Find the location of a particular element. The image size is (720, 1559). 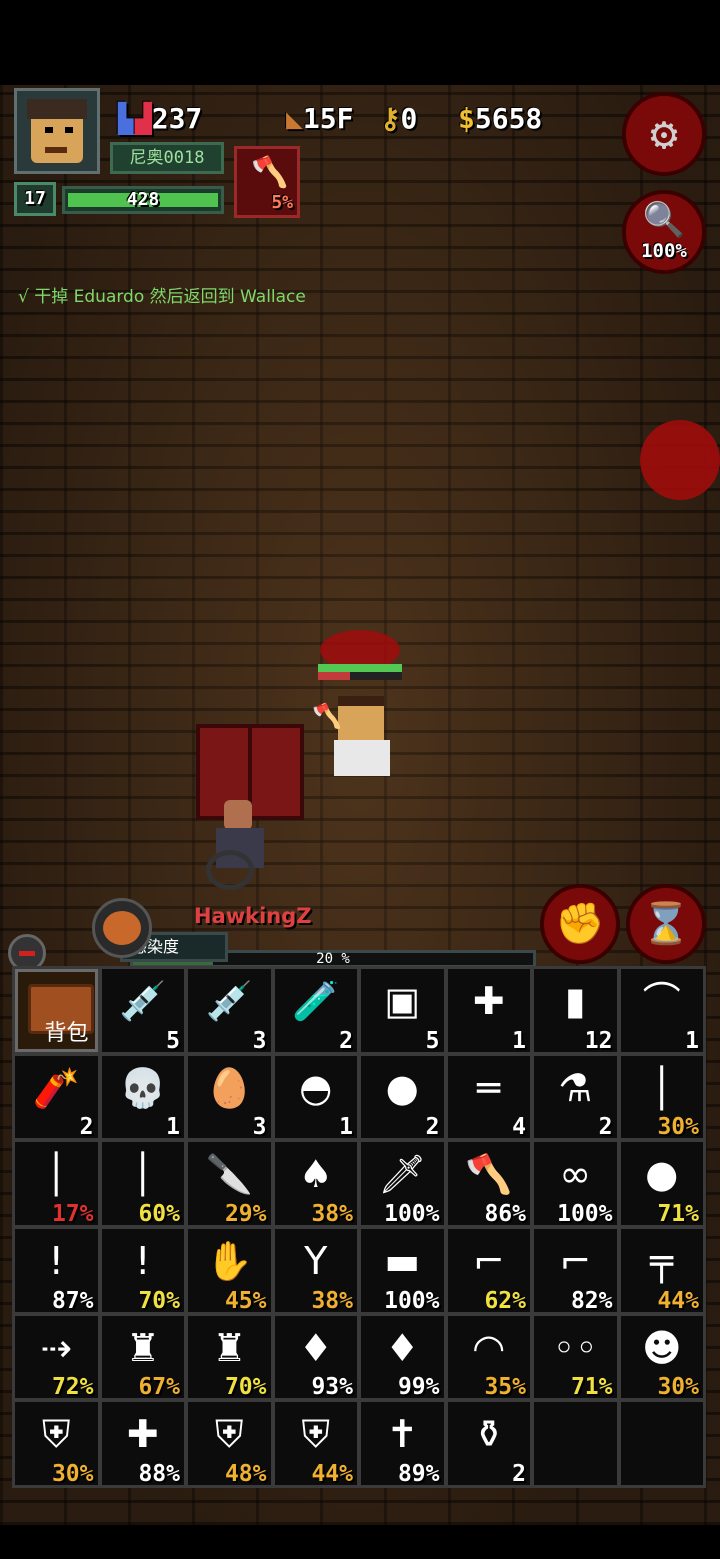

inventory-slot: 🧪 2 is located at coordinates (315, 1010).